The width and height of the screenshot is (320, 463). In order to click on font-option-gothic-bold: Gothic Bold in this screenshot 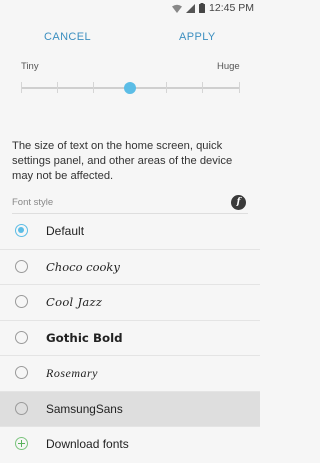, I will do `click(130, 338)`.